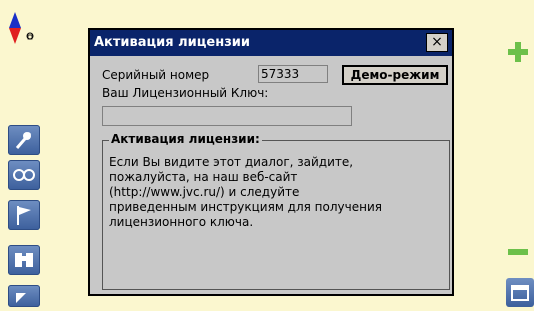  I want to click on compass-icon, so click(21, 32).